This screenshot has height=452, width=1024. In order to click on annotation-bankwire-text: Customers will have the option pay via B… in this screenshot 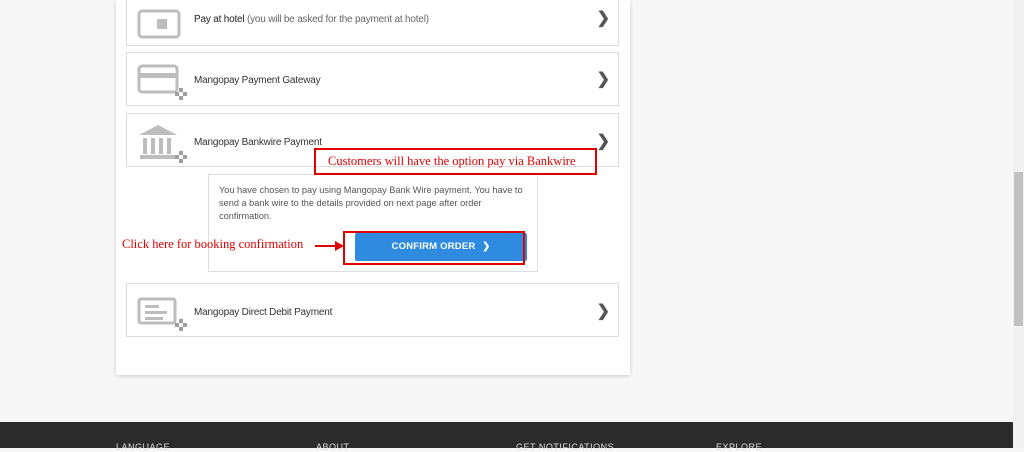, I will do `click(452, 161)`.